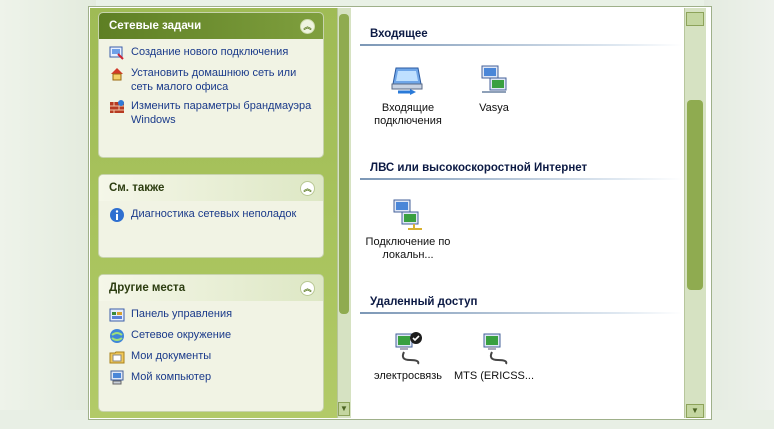  What do you see at coordinates (117, 53) in the screenshot?
I see `new-connection-icon` at bounding box center [117, 53].